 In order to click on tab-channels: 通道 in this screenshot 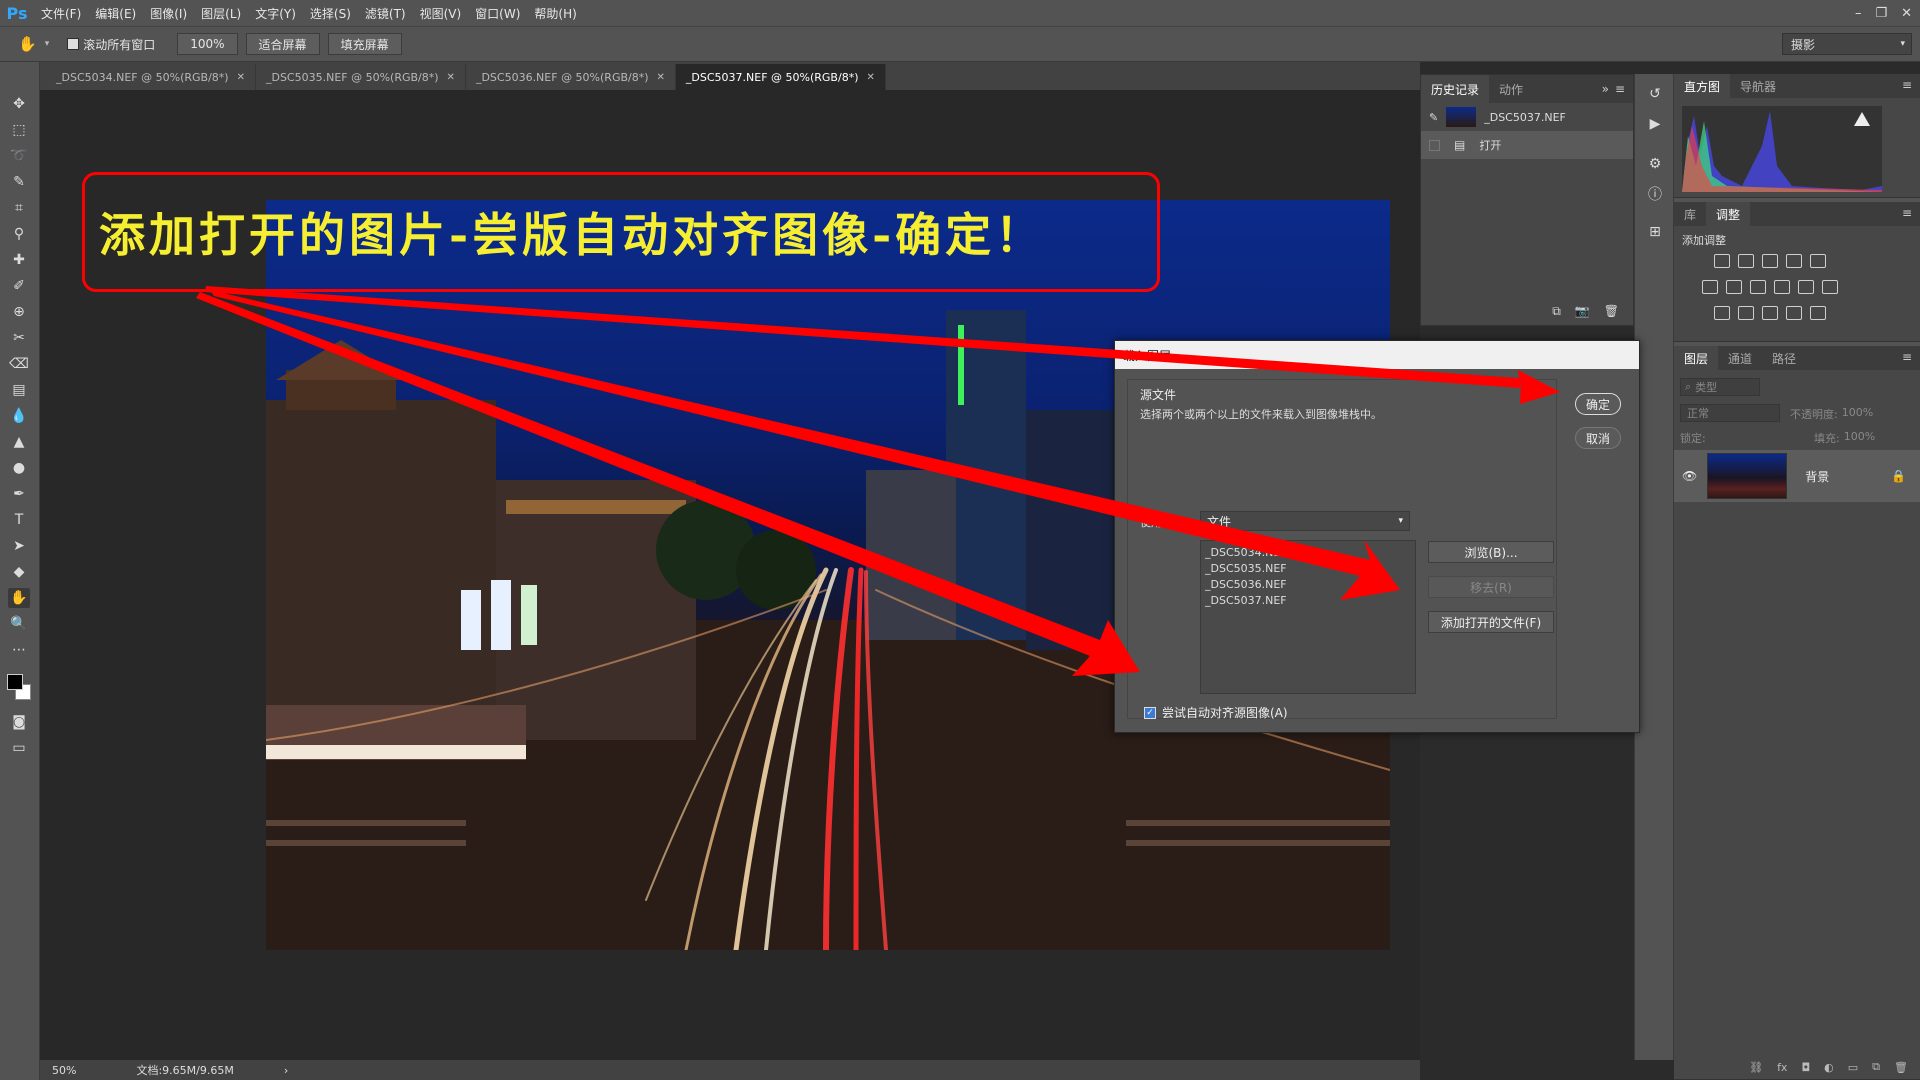, I will do `click(1740, 358)`.